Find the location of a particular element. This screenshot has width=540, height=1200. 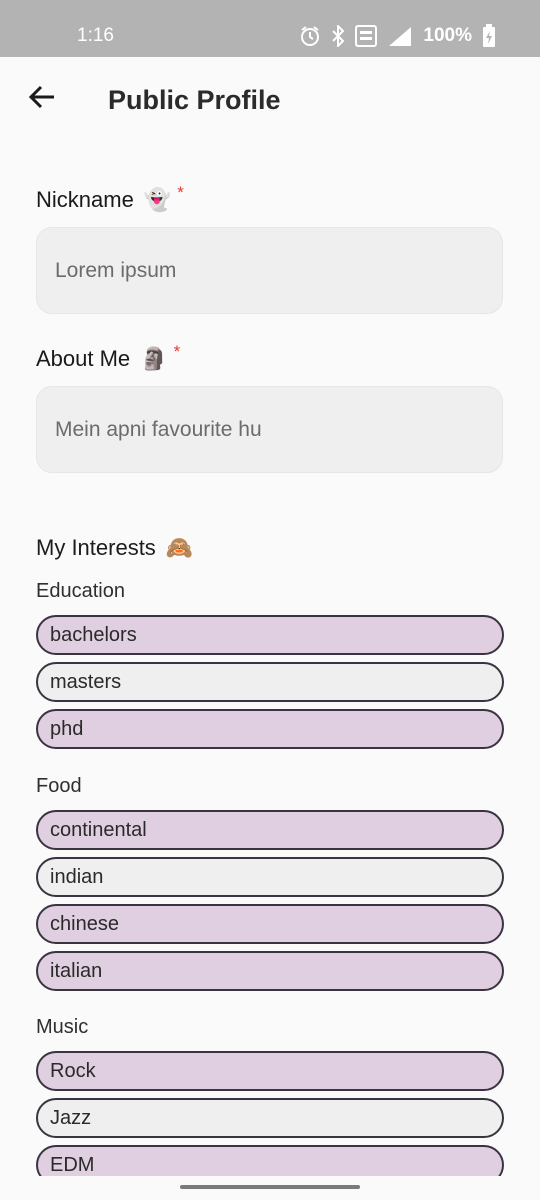

about-me-value: Mein apni favourite hu is located at coordinates (158, 429).